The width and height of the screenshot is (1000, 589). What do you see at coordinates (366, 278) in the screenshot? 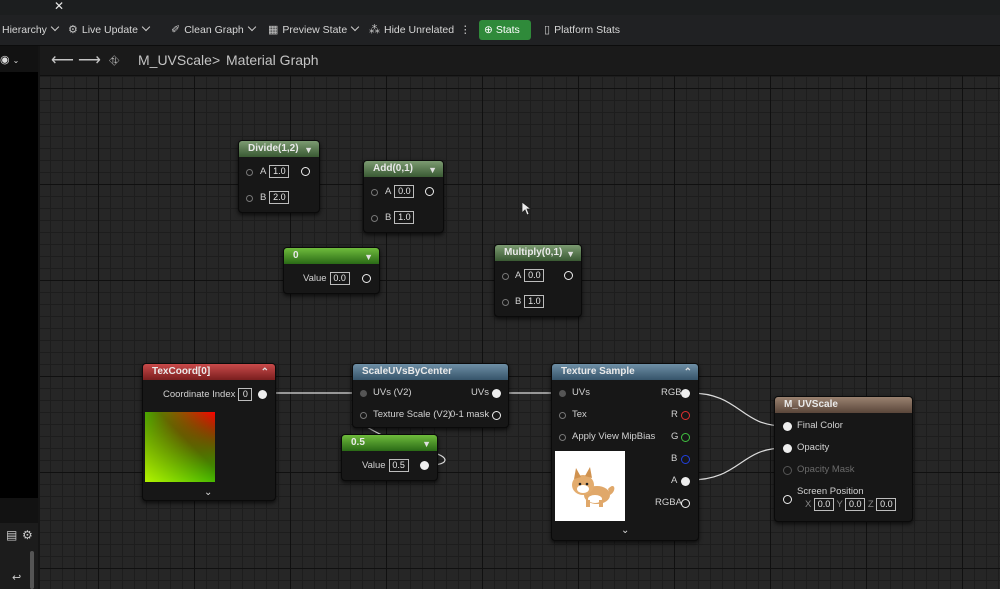
I see `constant-zero-output-pin` at bounding box center [366, 278].